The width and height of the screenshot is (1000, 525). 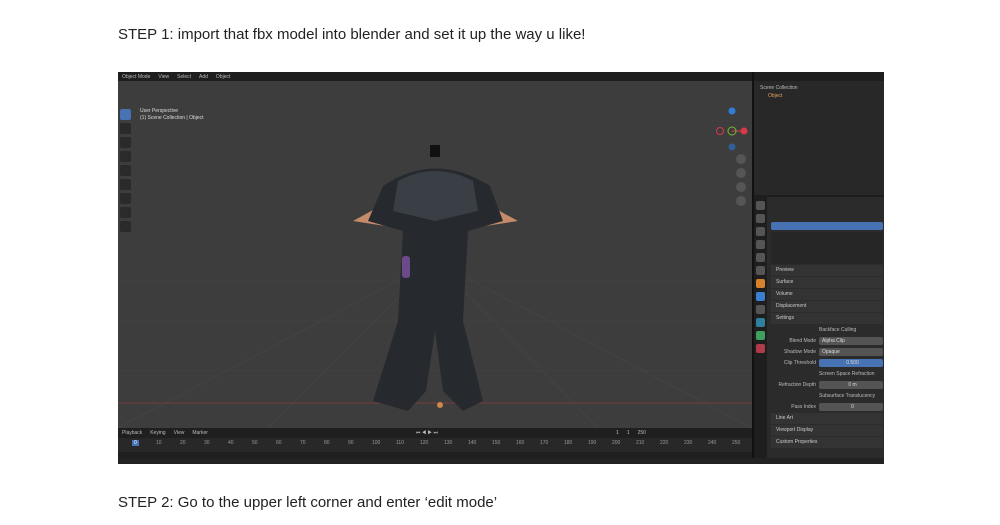 What do you see at coordinates (827, 282) in the screenshot?
I see `panel-surface: Surface` at bounding box center [827, 282].